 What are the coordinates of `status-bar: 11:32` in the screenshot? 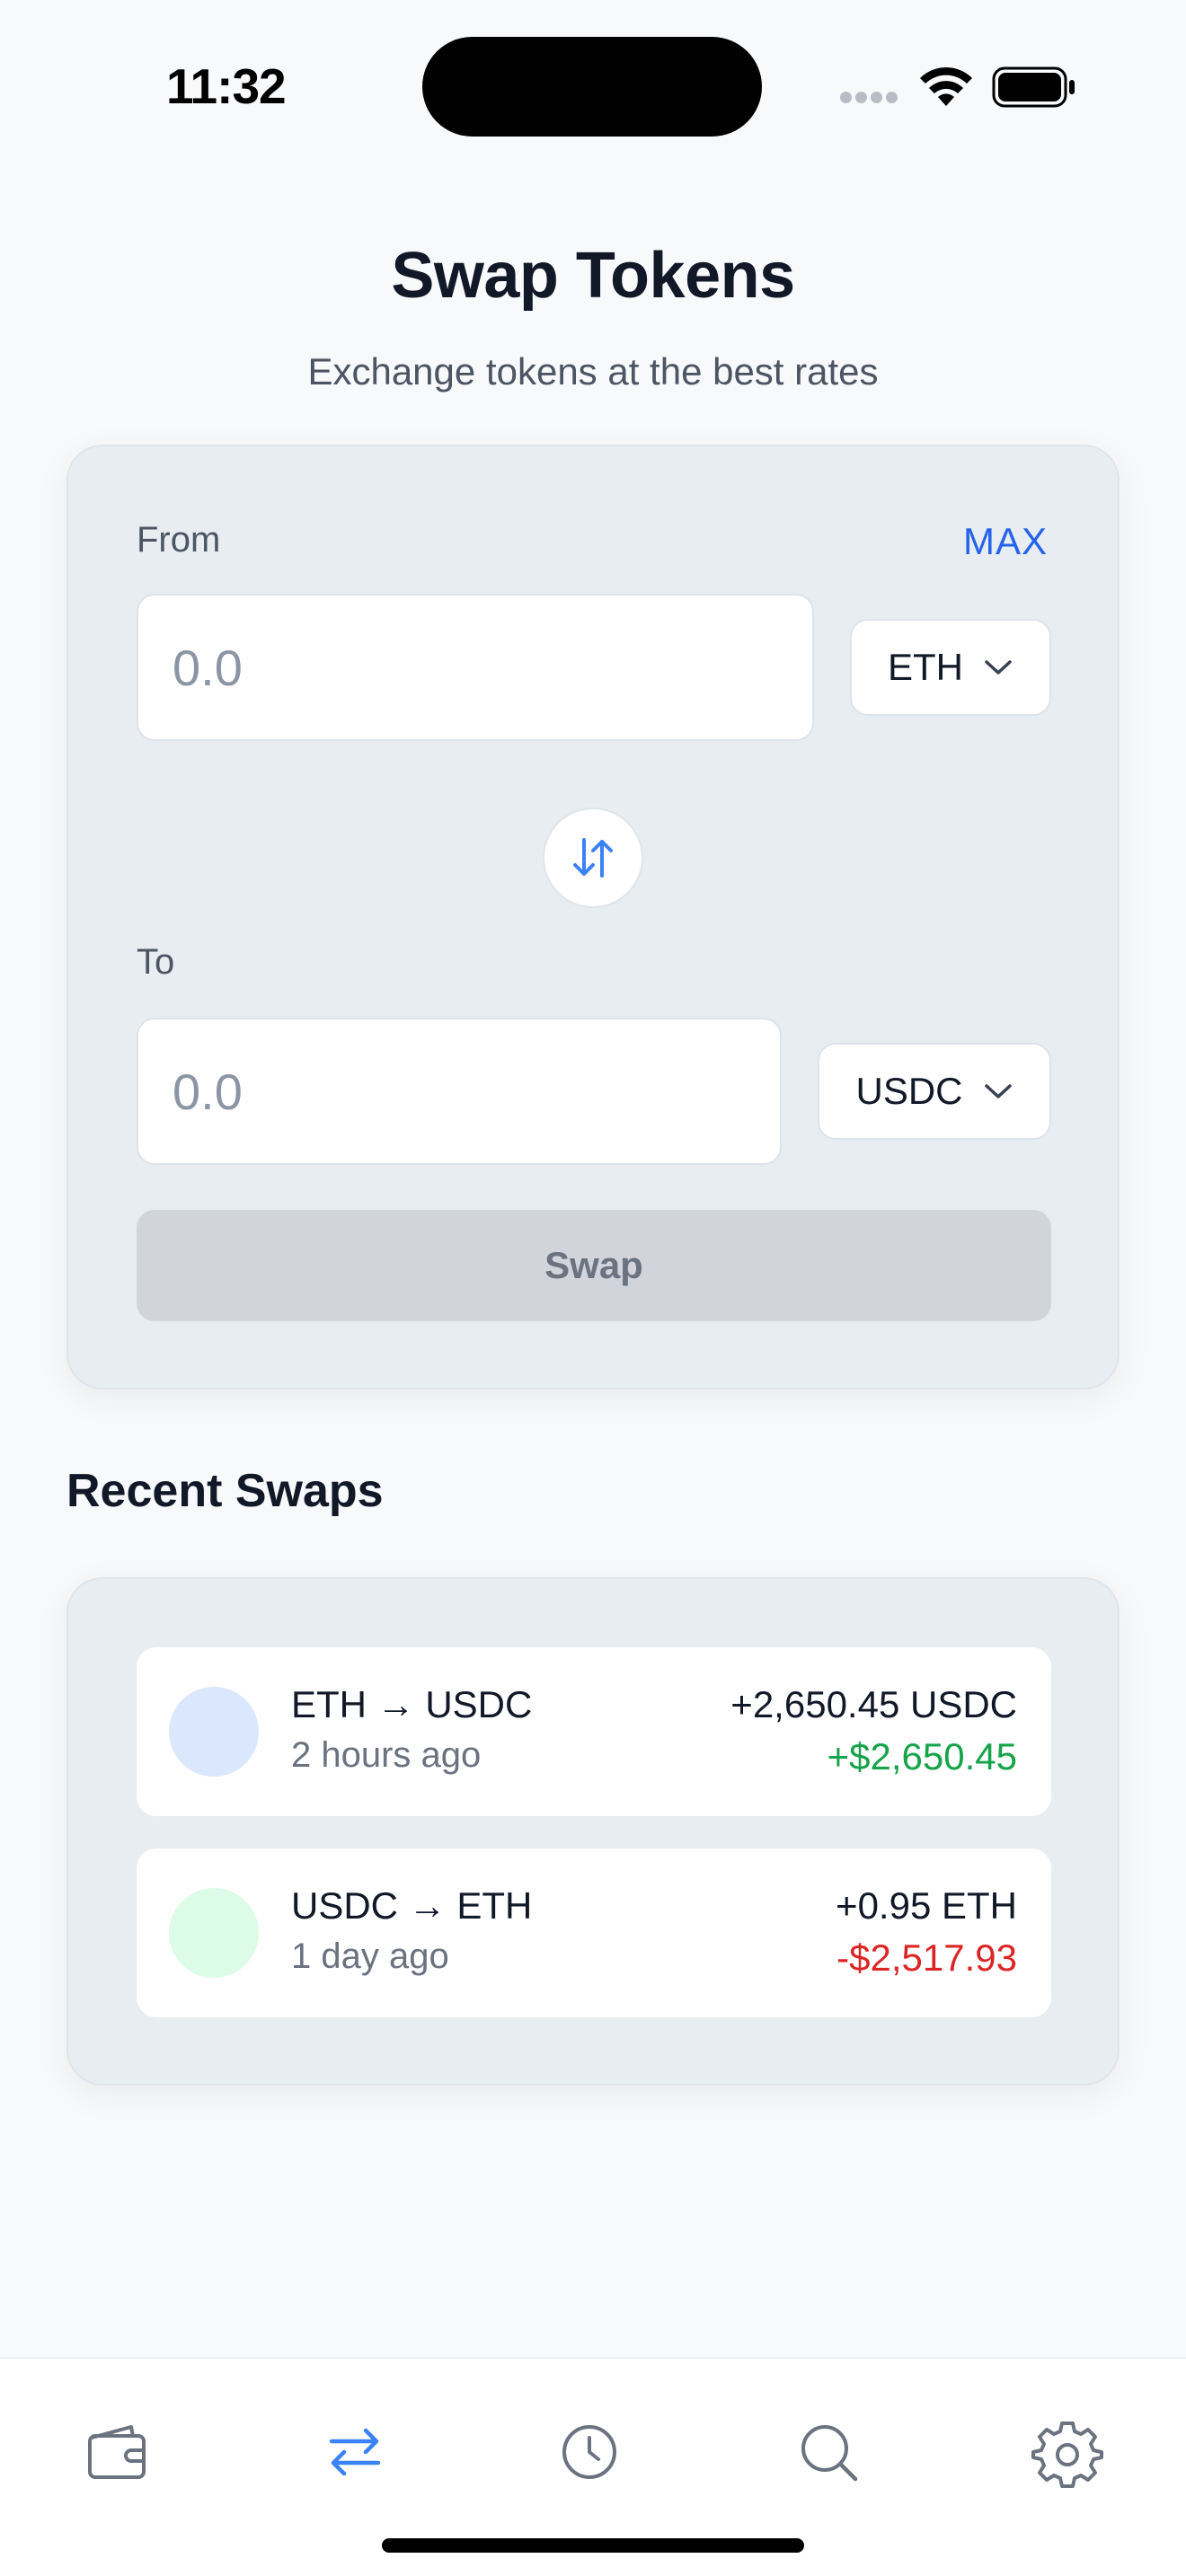 It's located at (593, 90).